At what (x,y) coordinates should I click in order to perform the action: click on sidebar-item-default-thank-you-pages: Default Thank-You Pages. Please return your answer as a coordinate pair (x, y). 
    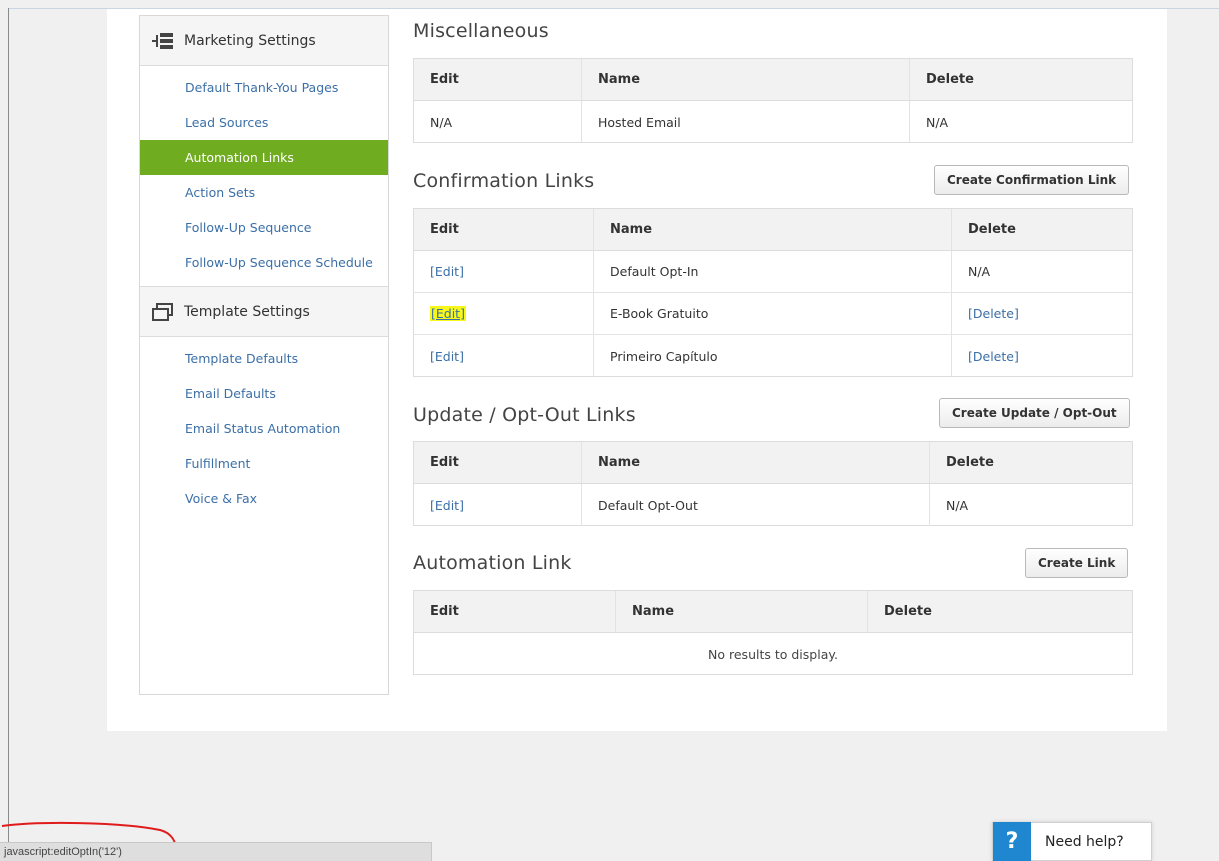
    Looking at the image, I should click on (264, 87).